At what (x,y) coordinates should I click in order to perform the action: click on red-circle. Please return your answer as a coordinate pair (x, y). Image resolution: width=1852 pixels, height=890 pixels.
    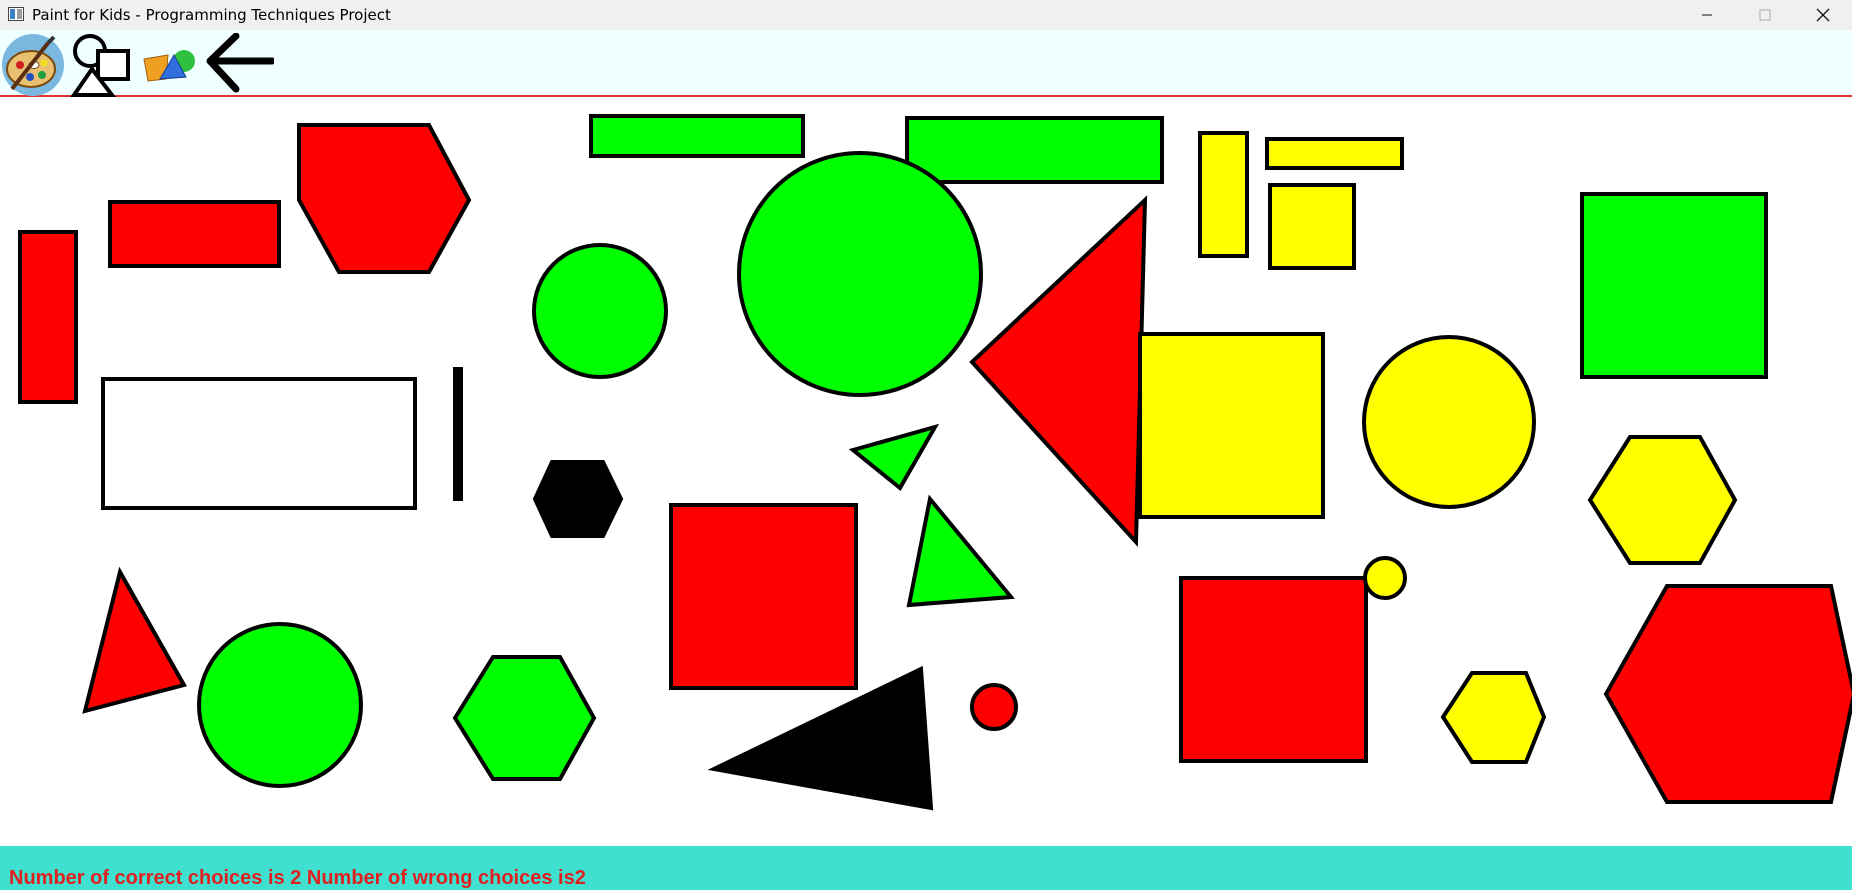
    Looking at the image, I should click on (994, 707).